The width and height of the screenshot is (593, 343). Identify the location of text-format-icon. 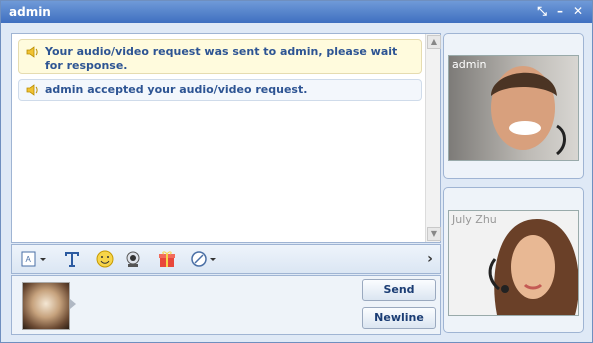
(72, 259).